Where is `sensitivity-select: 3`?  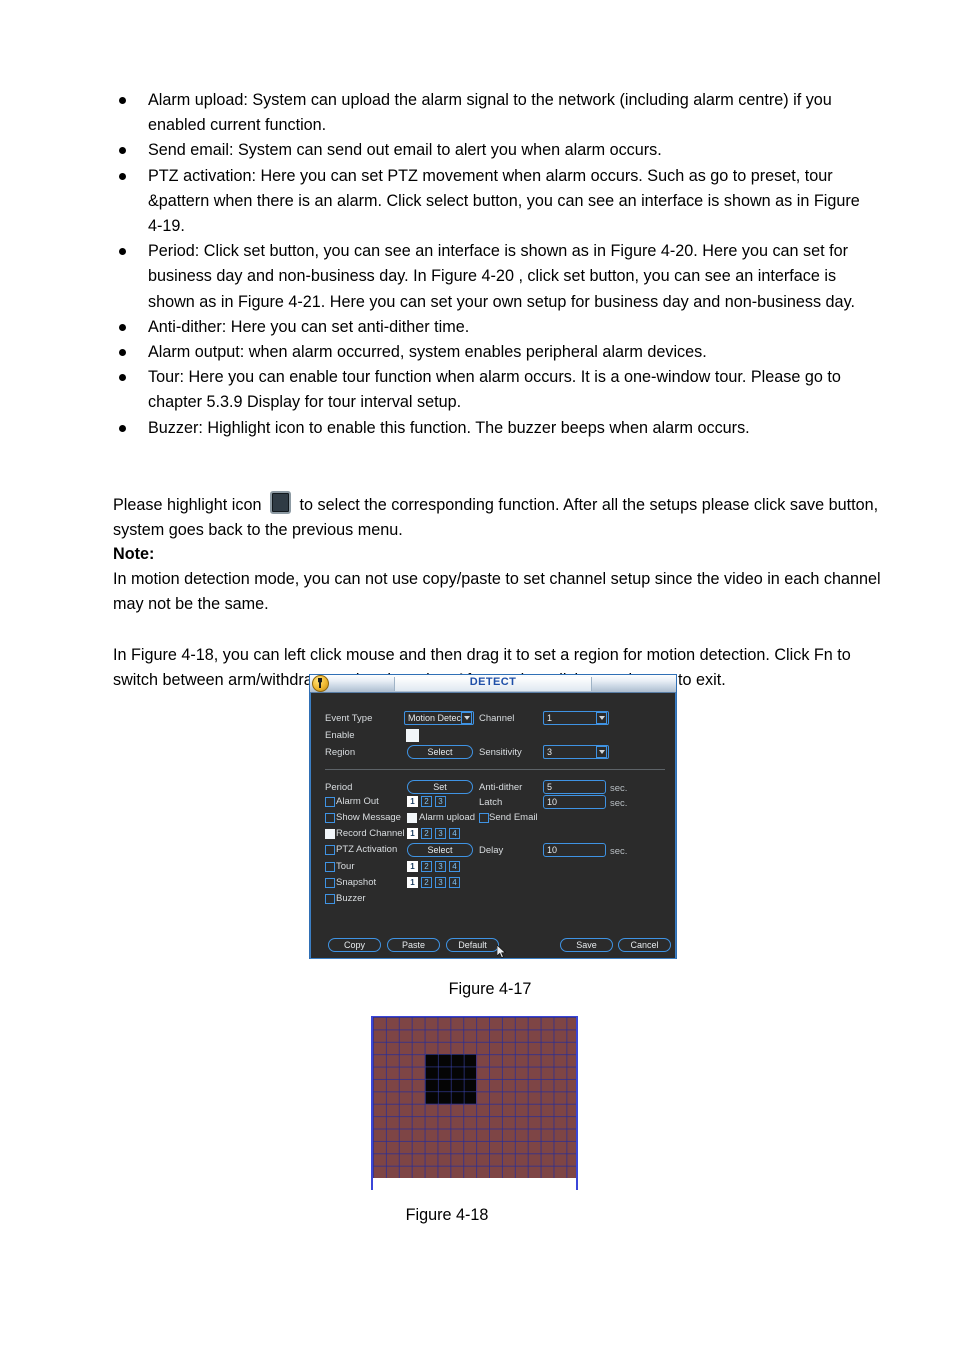 sensitivity-select: 3 is located at coordinates (576, 752).